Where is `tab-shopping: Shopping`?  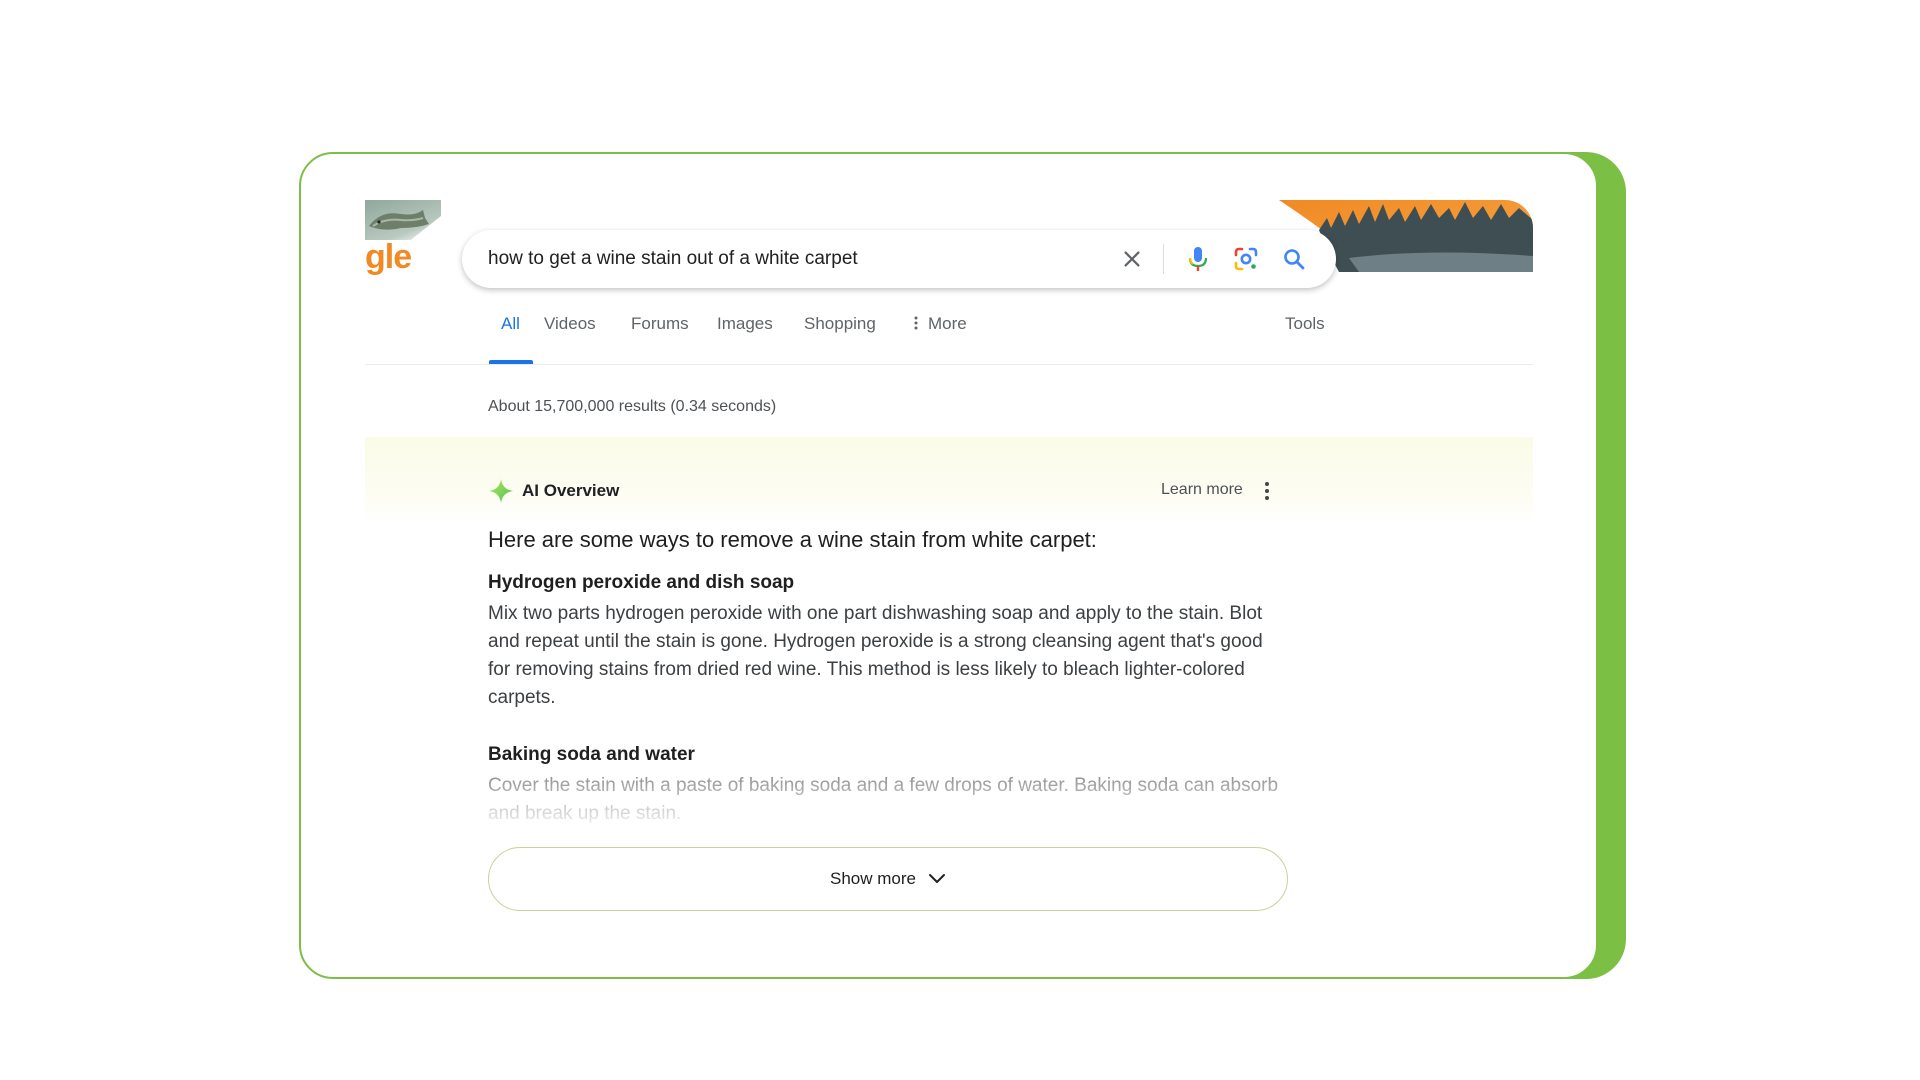 tab-shopping: Shopping is located at coordinates (840, 324).